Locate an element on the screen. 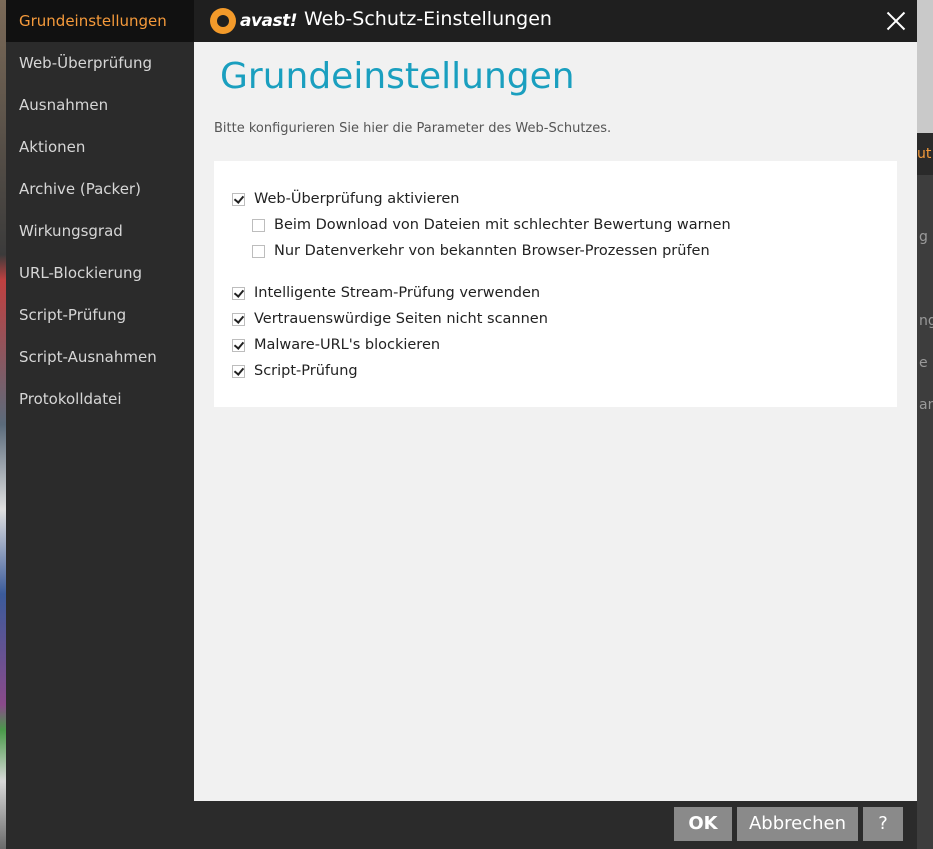 Image resolution: width=933 pixels, height=849 pixels. option-web-ueberpruefung-aktivieren: Web-Überprüfung aktivieren is located at coordinates (345, 199).